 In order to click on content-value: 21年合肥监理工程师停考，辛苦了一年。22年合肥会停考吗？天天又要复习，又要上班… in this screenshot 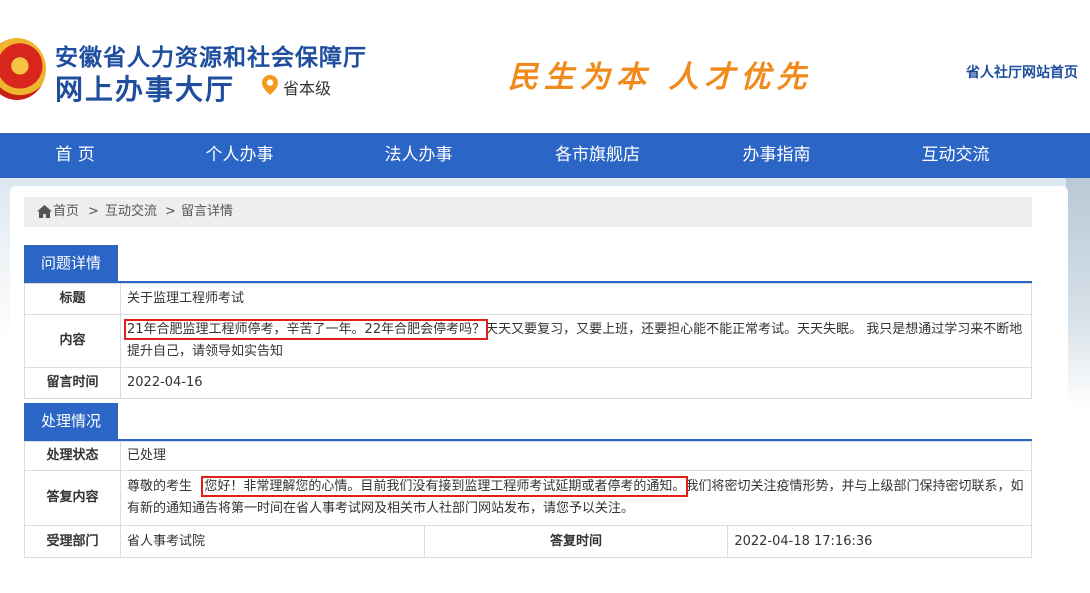, I will do `click(576, 341)`.